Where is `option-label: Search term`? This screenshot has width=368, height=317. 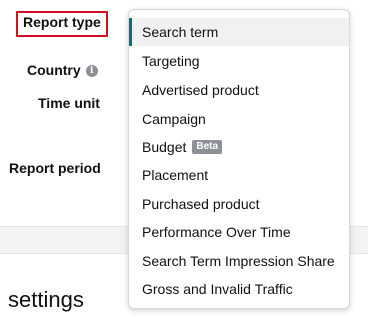
option-label: Search term is located at coordinates (180, 32).